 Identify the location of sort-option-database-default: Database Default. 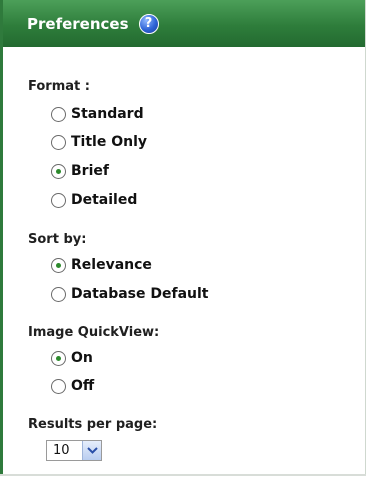
(130, 294).